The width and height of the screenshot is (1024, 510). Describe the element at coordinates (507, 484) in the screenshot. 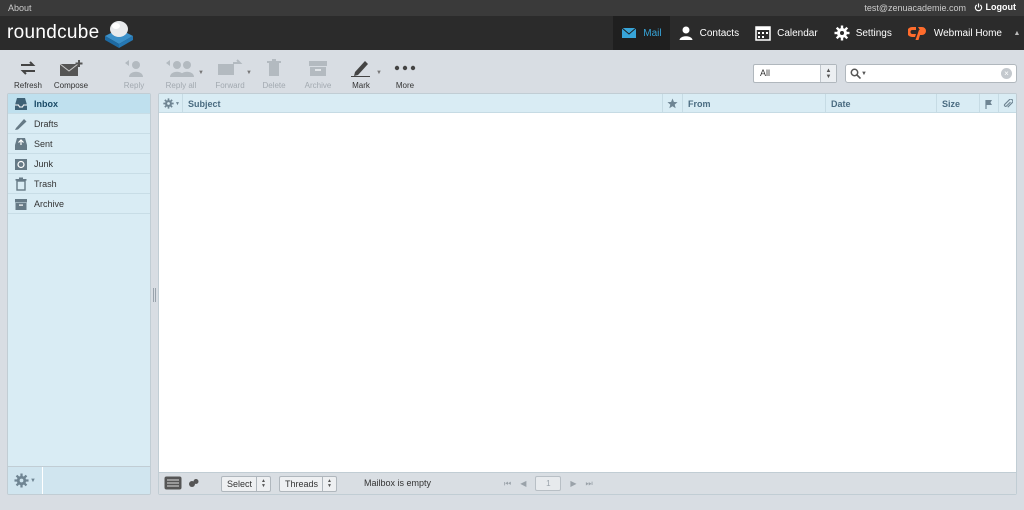

I see `first-page-icon: ⏮` at that location.